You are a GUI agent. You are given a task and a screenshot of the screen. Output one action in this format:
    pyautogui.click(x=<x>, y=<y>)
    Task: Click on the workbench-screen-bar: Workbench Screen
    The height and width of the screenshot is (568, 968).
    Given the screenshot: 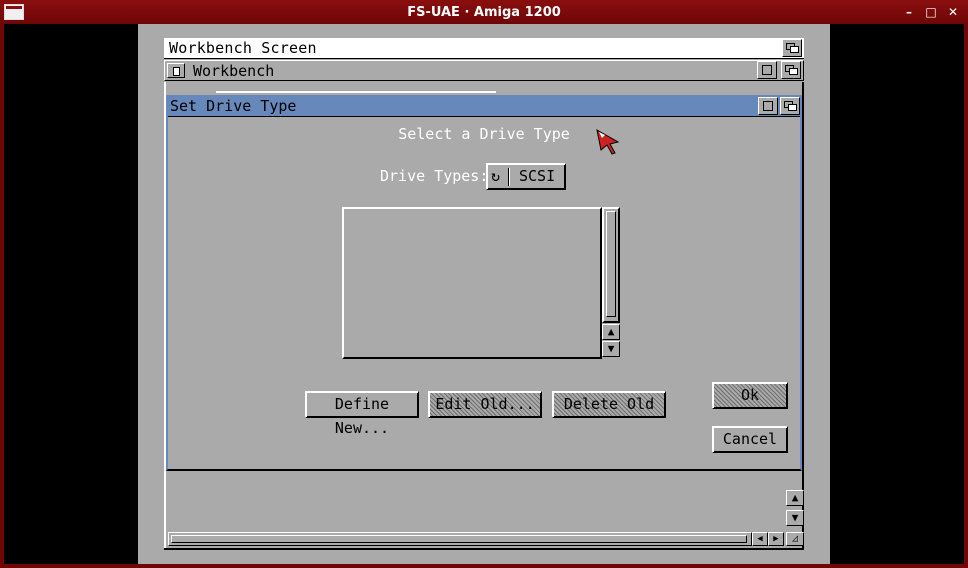 What is the action you would take?
    pyautogui.click(x=484, y=48)
    